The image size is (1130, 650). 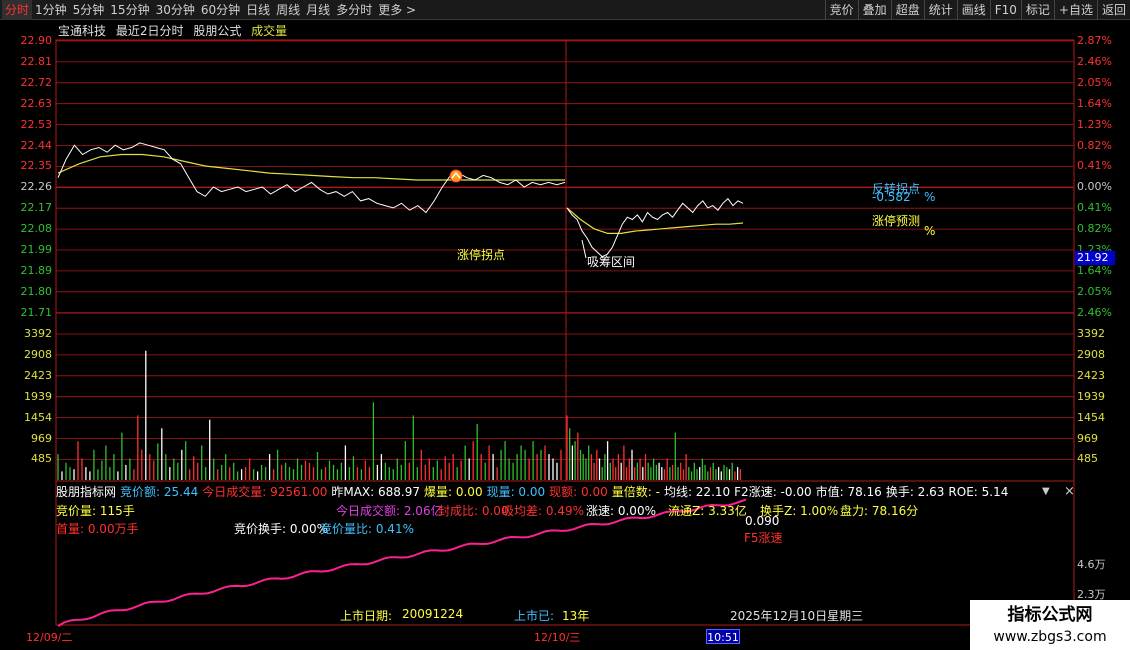 I want to click on indicator-item: 今日成交量: 92561.00, so click(x=265, y=492).